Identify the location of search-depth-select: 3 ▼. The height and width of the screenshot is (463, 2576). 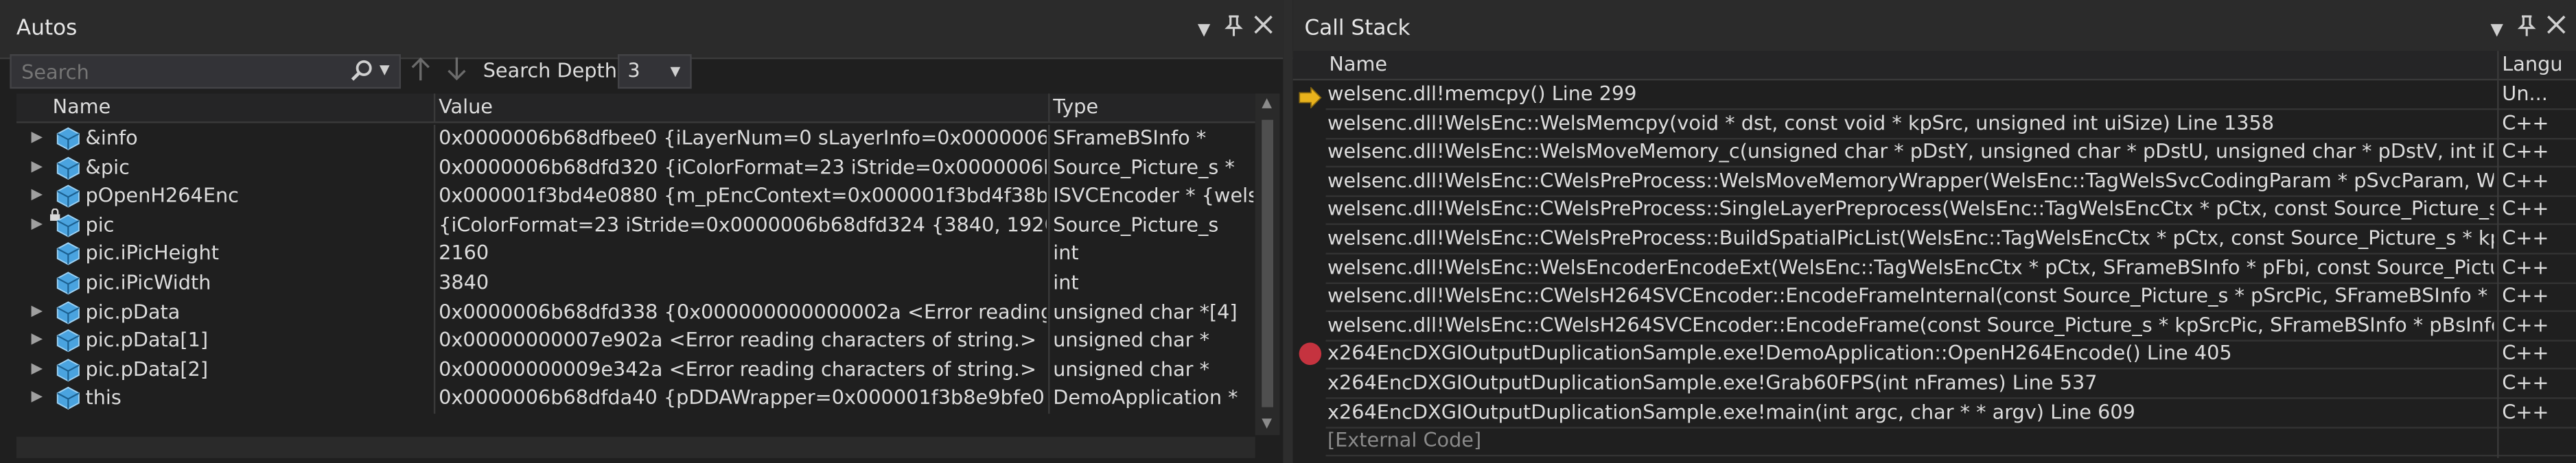
(654, 71).